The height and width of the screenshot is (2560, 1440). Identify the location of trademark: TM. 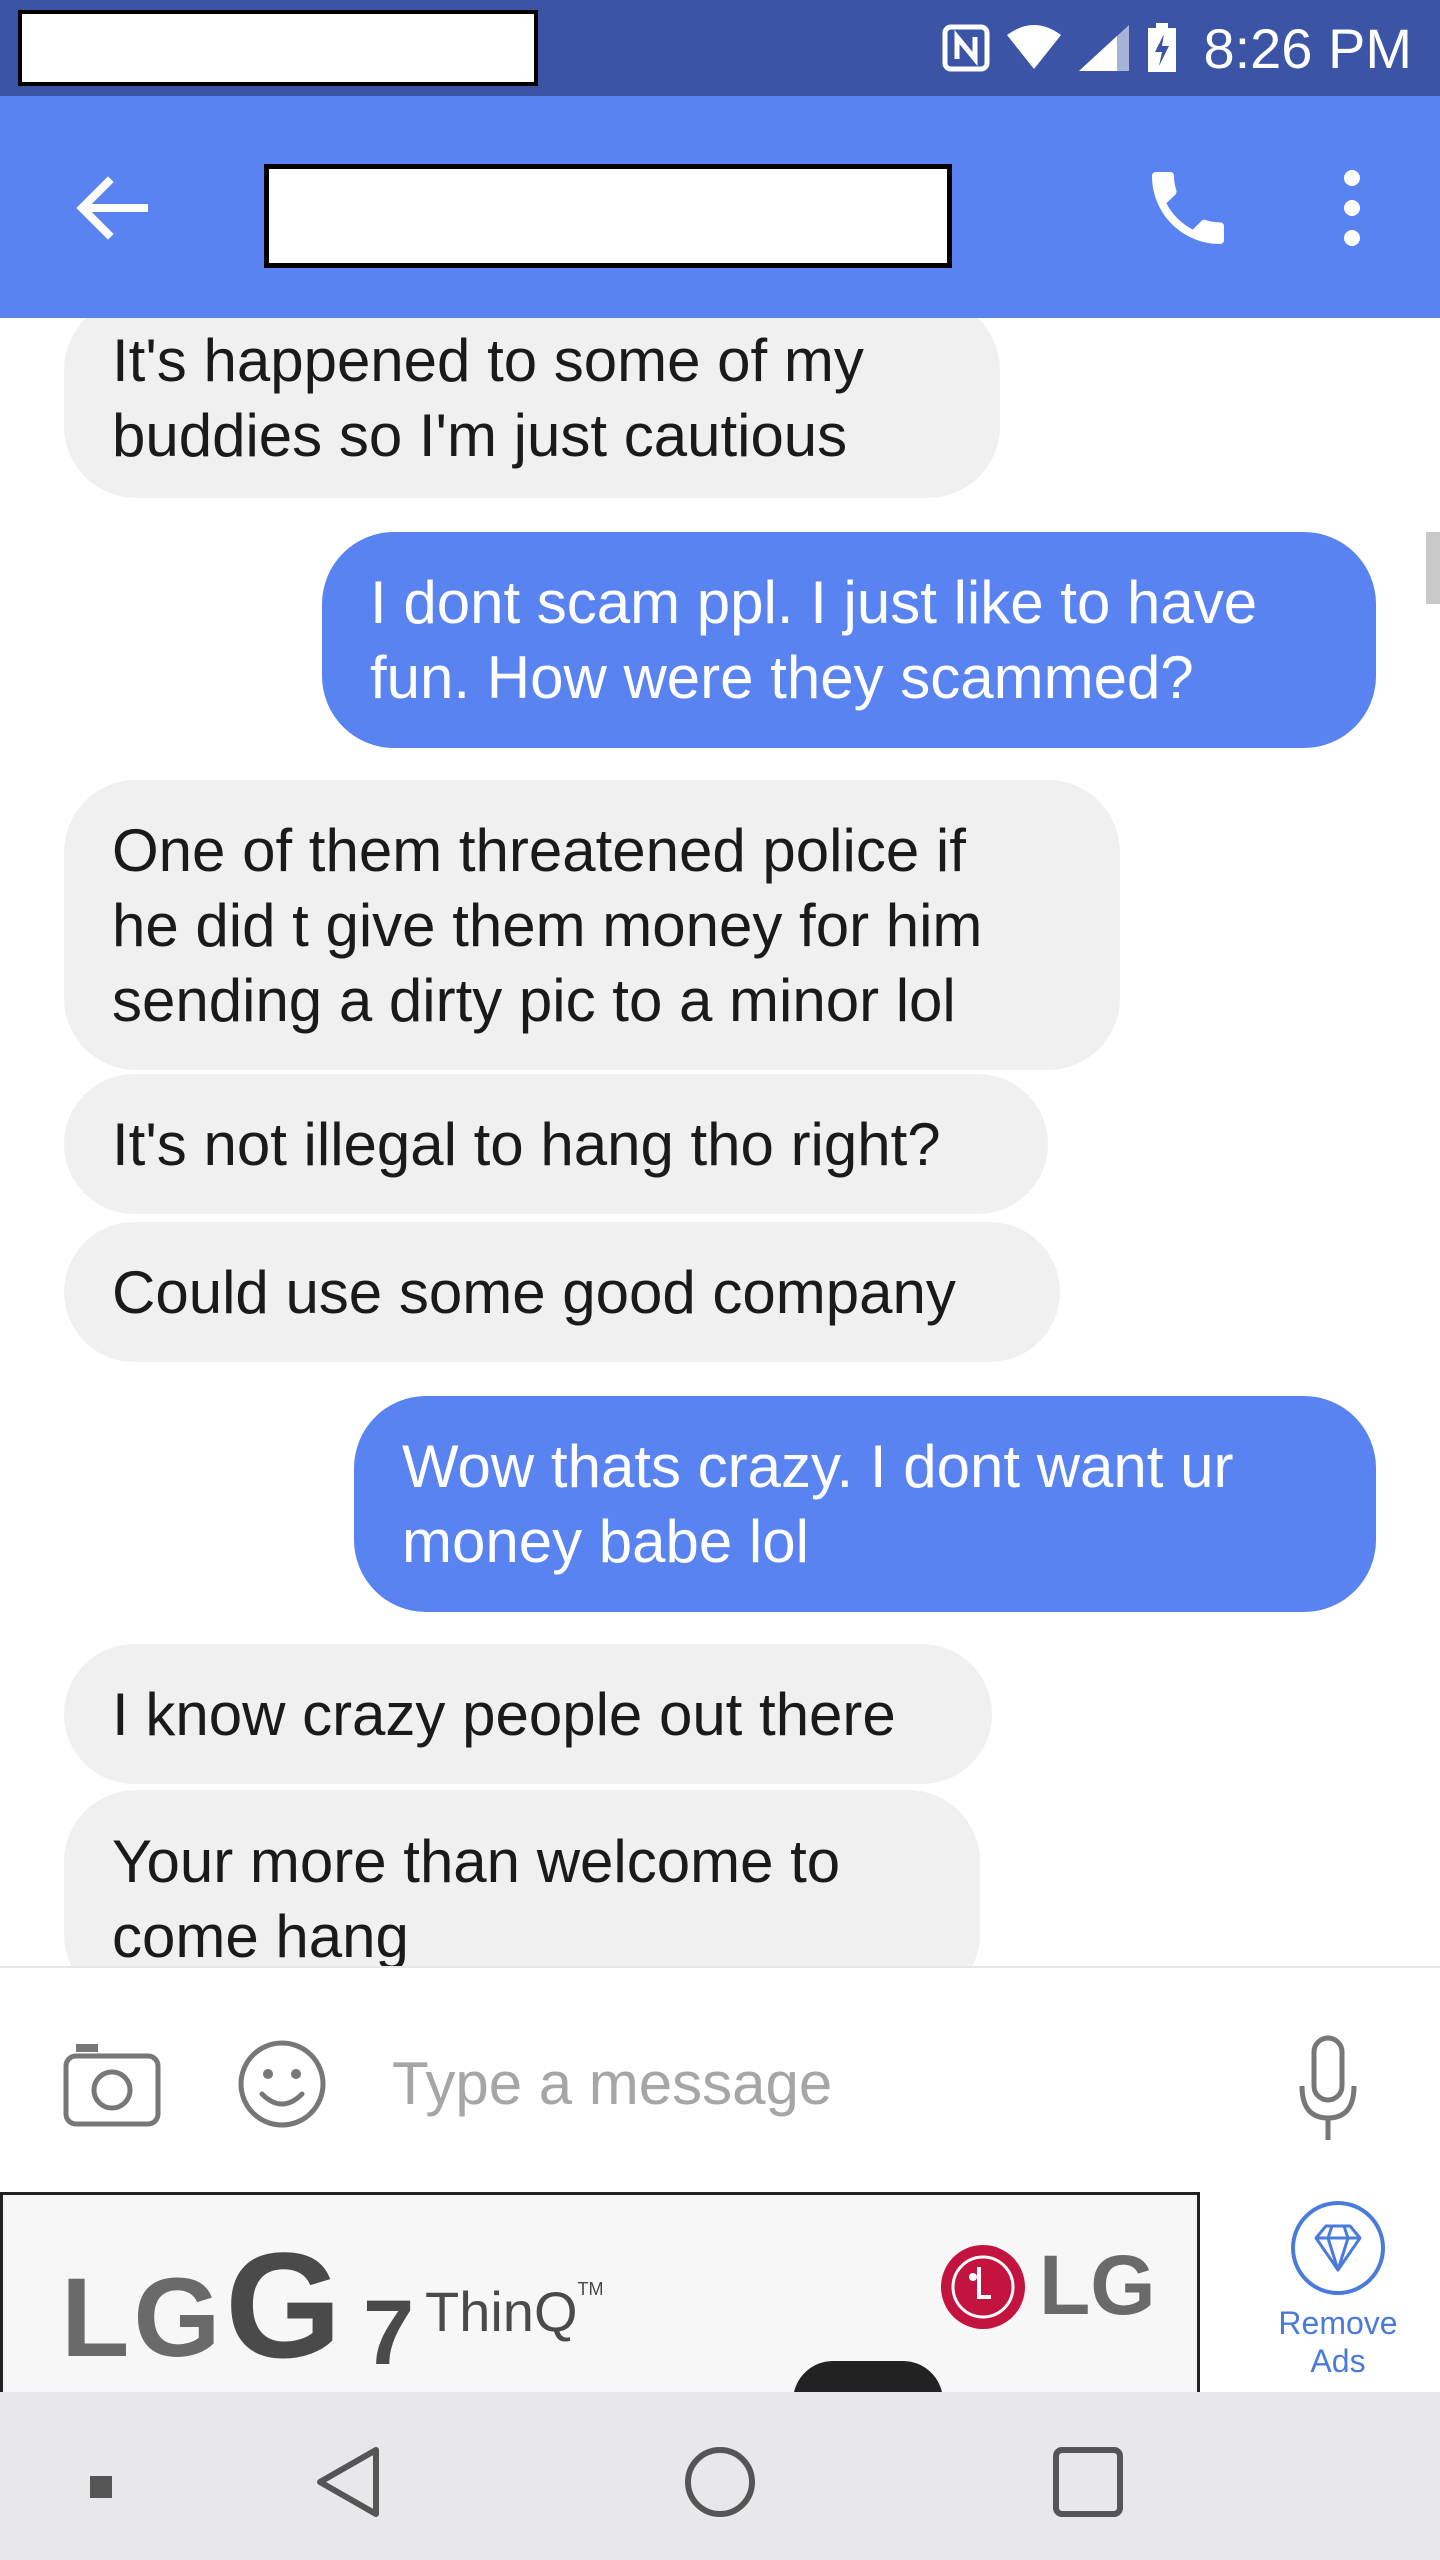
(590, 2289).